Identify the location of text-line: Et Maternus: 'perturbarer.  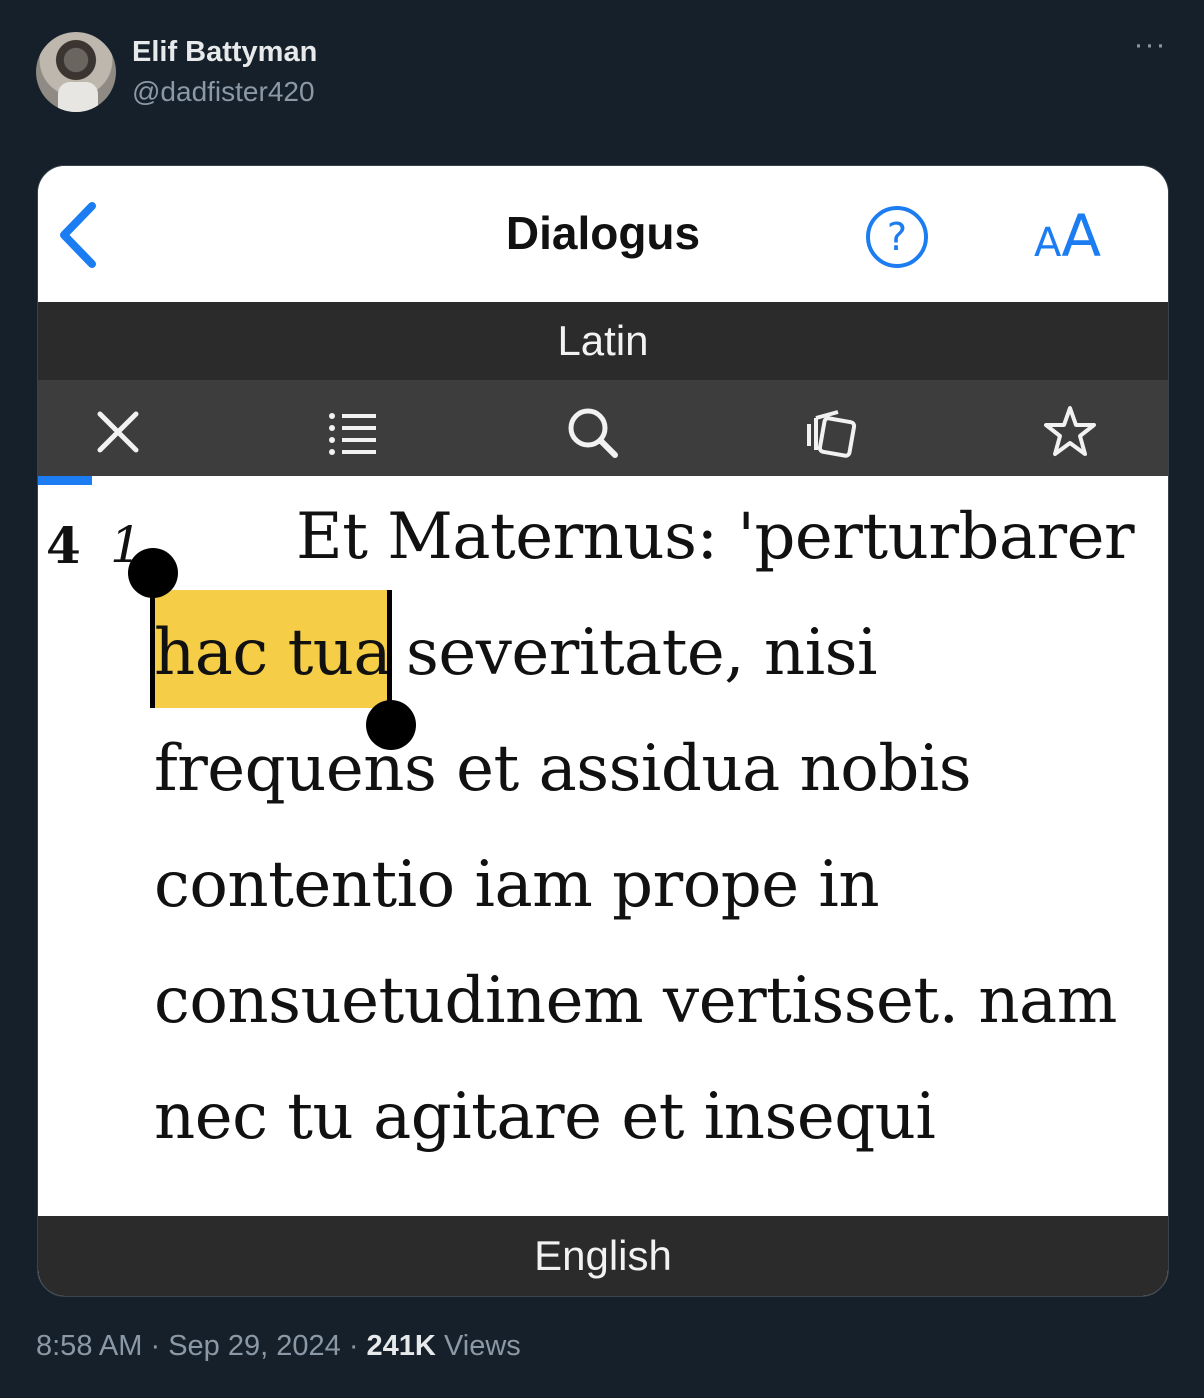
(715, 537).